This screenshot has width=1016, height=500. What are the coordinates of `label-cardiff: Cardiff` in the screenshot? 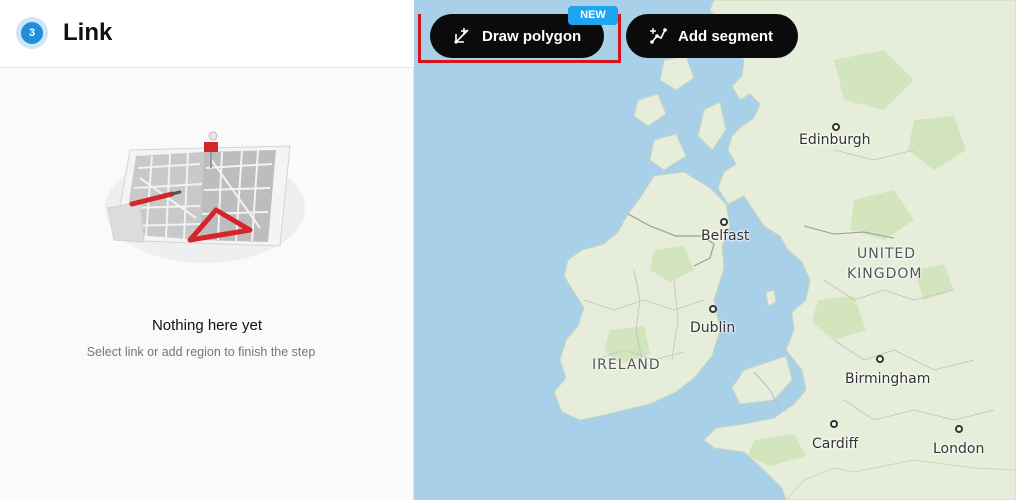 It's located at (835, 444).